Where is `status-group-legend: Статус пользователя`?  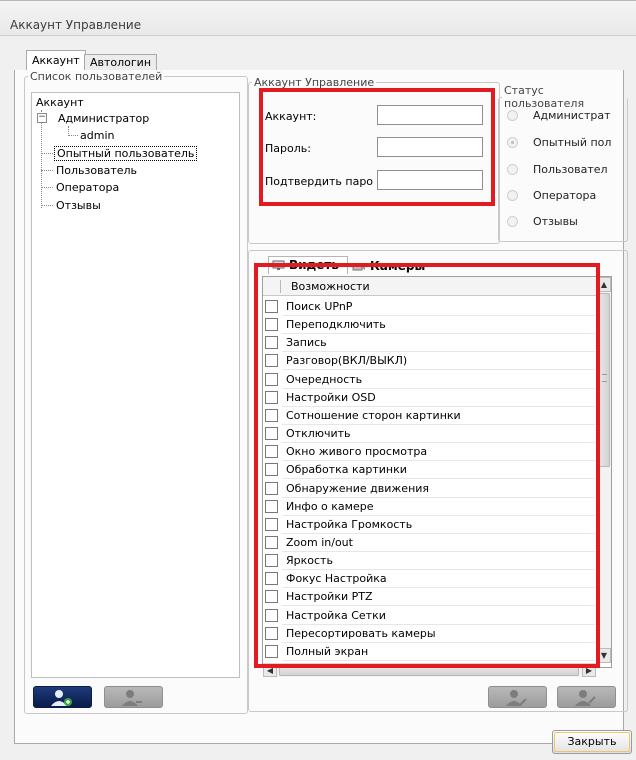 status-group-legend: Статус пользователя is located at coordinates (544, 97).